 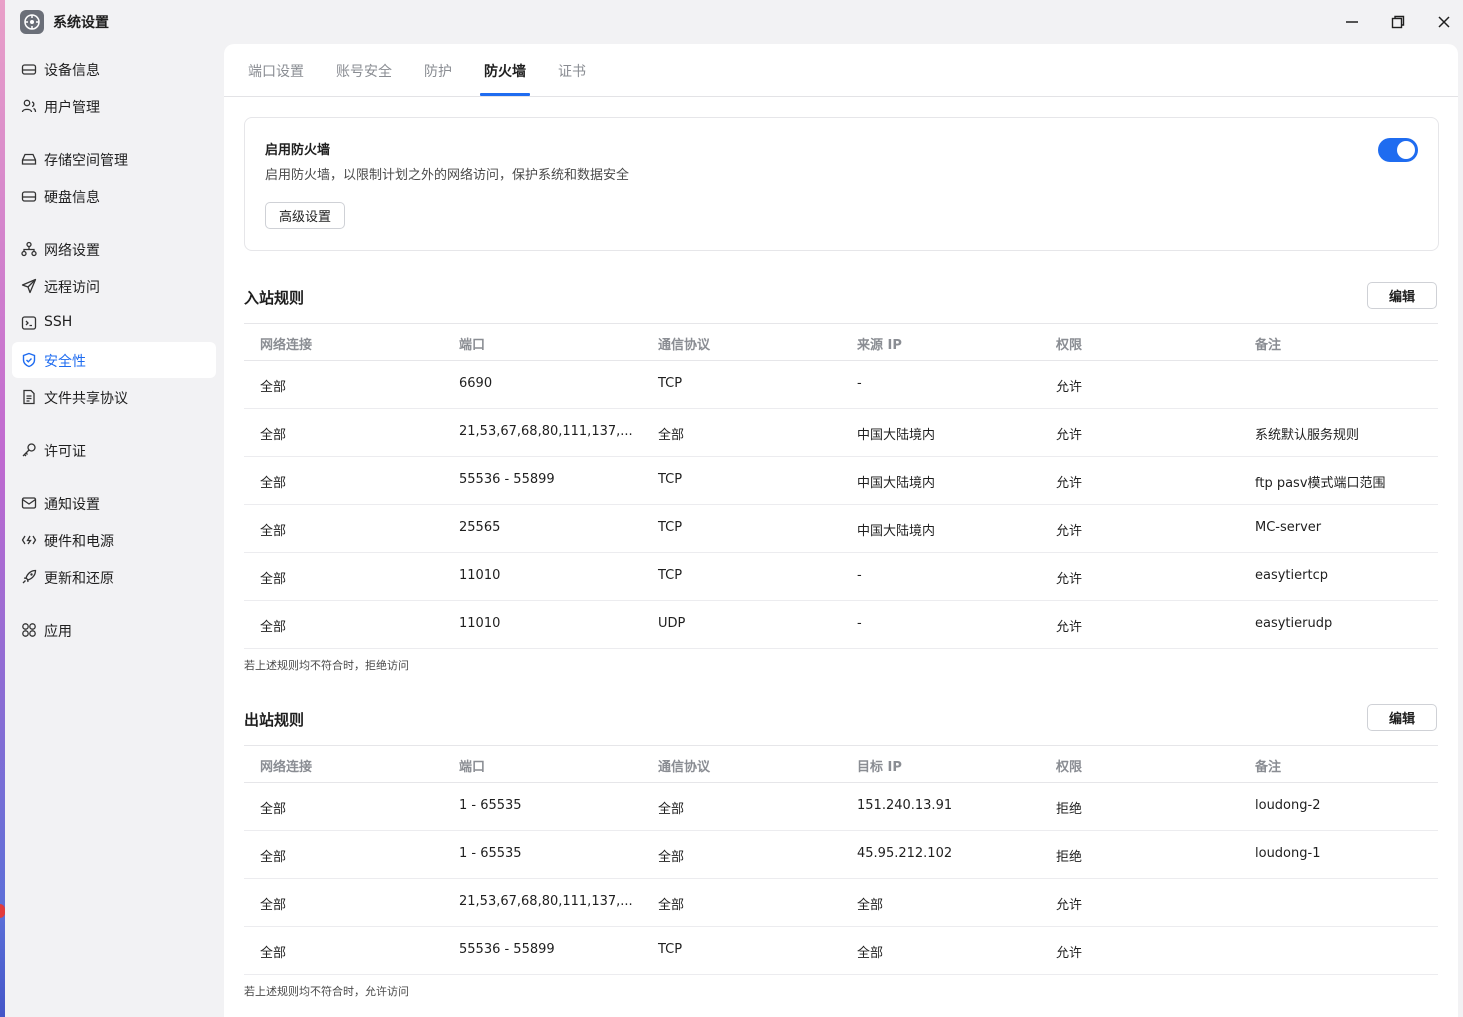 I want to click on table-row: 全部 55536 - 55899 TCP 全部 允许, so click(x=841, y=951).